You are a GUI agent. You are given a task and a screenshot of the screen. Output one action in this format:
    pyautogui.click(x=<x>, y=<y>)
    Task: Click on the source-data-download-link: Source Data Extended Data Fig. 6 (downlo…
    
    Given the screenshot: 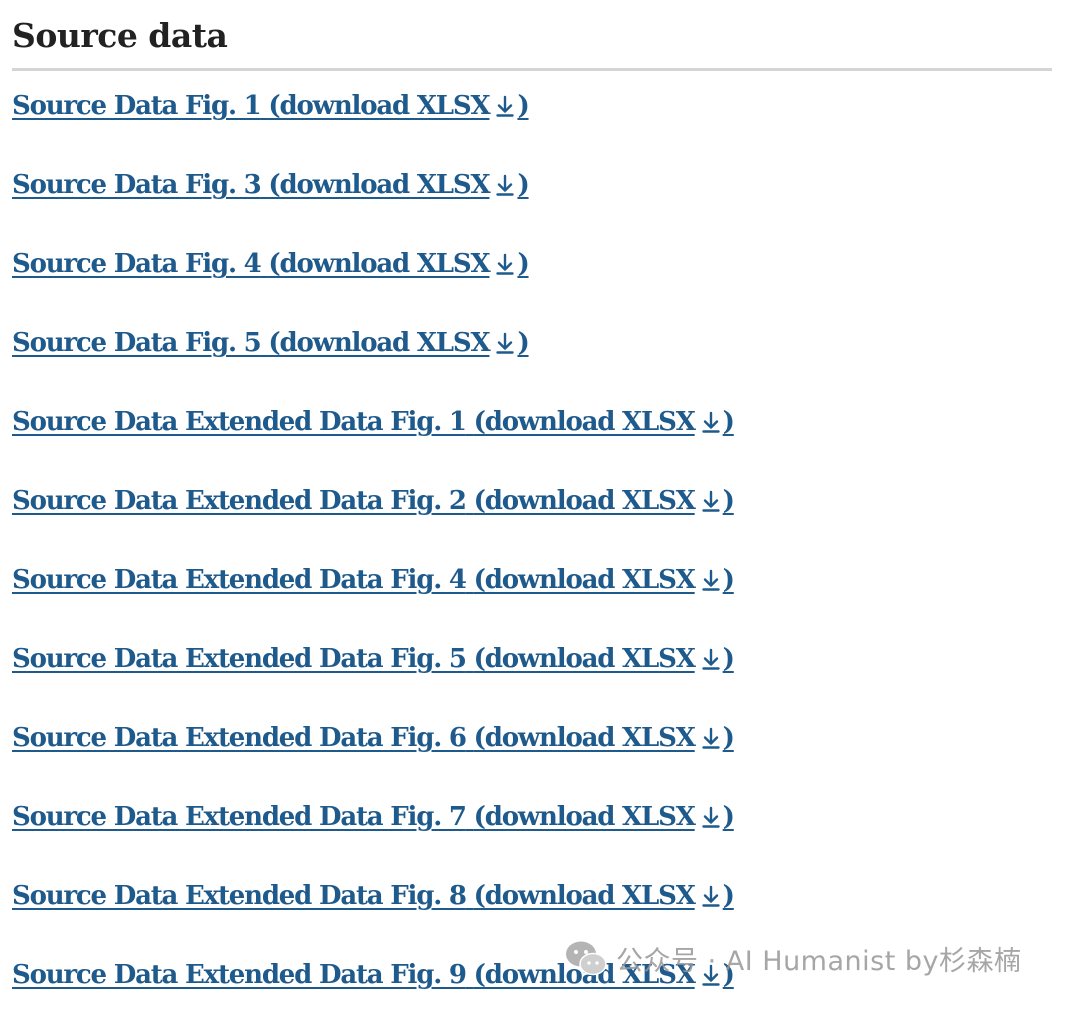 What is the action you would take?
    pyautogui.click(x=373, y=738)
    